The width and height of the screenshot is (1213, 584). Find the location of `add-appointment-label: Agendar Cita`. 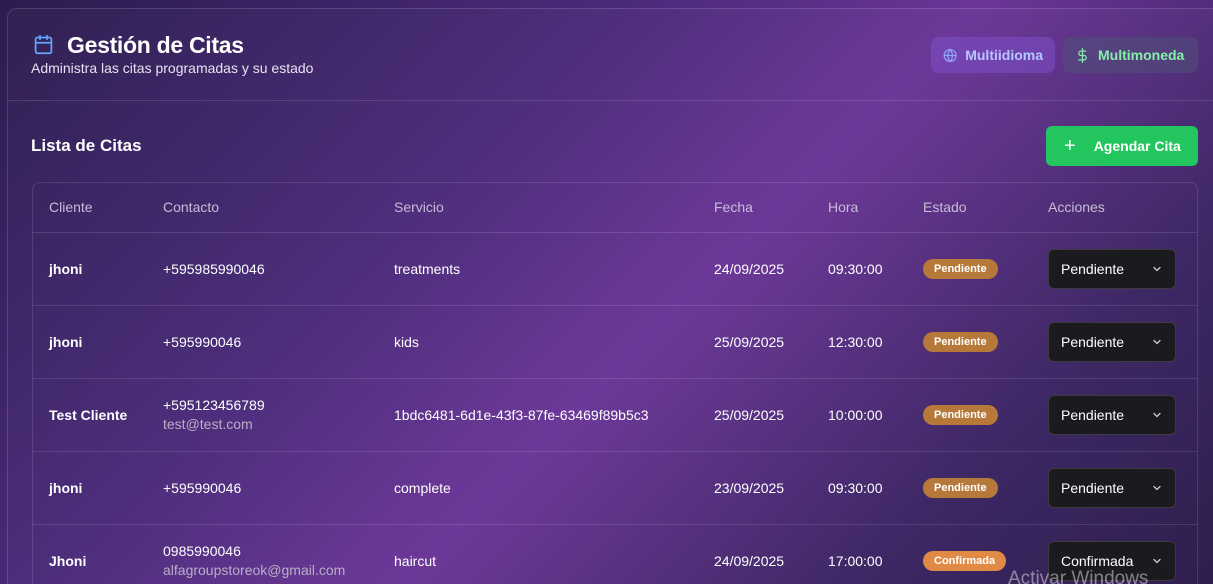

add-appointment-label: Agendar Cita is located at coordinates (1137, 146).